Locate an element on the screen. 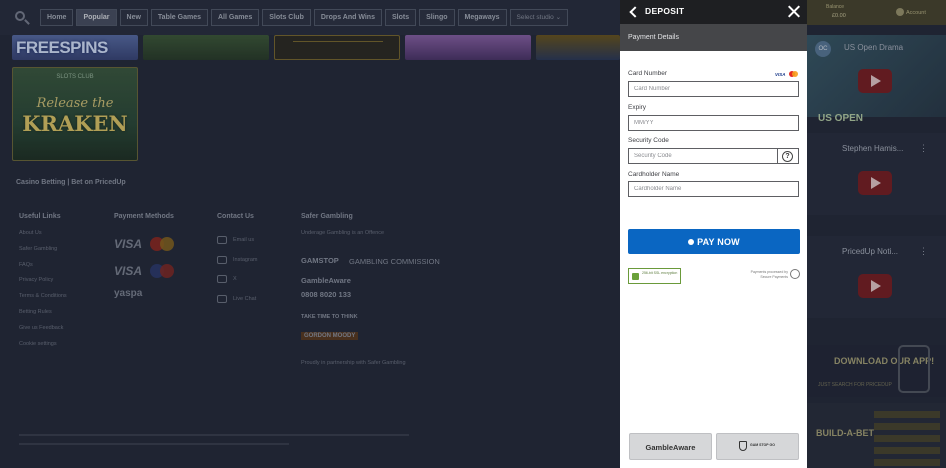 The height and width of the screenshot is (468, 946). processor-badge: Payments processed by Secure Payments is located at coordinates (775, 275).